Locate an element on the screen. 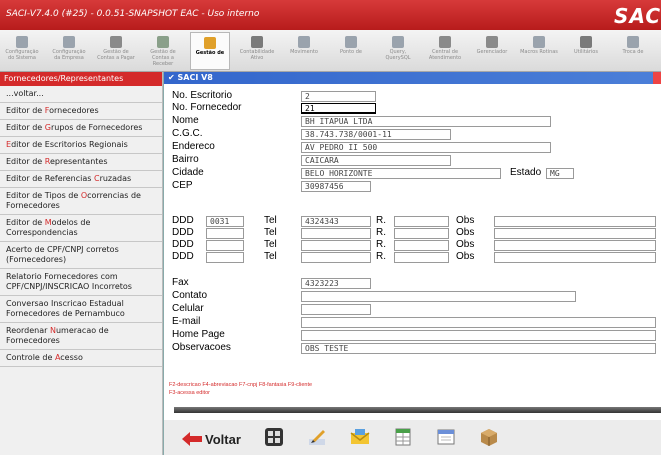 This screenshot has height=455, width=661. ddd-field: 0031 is located at coordinates (225, 221).